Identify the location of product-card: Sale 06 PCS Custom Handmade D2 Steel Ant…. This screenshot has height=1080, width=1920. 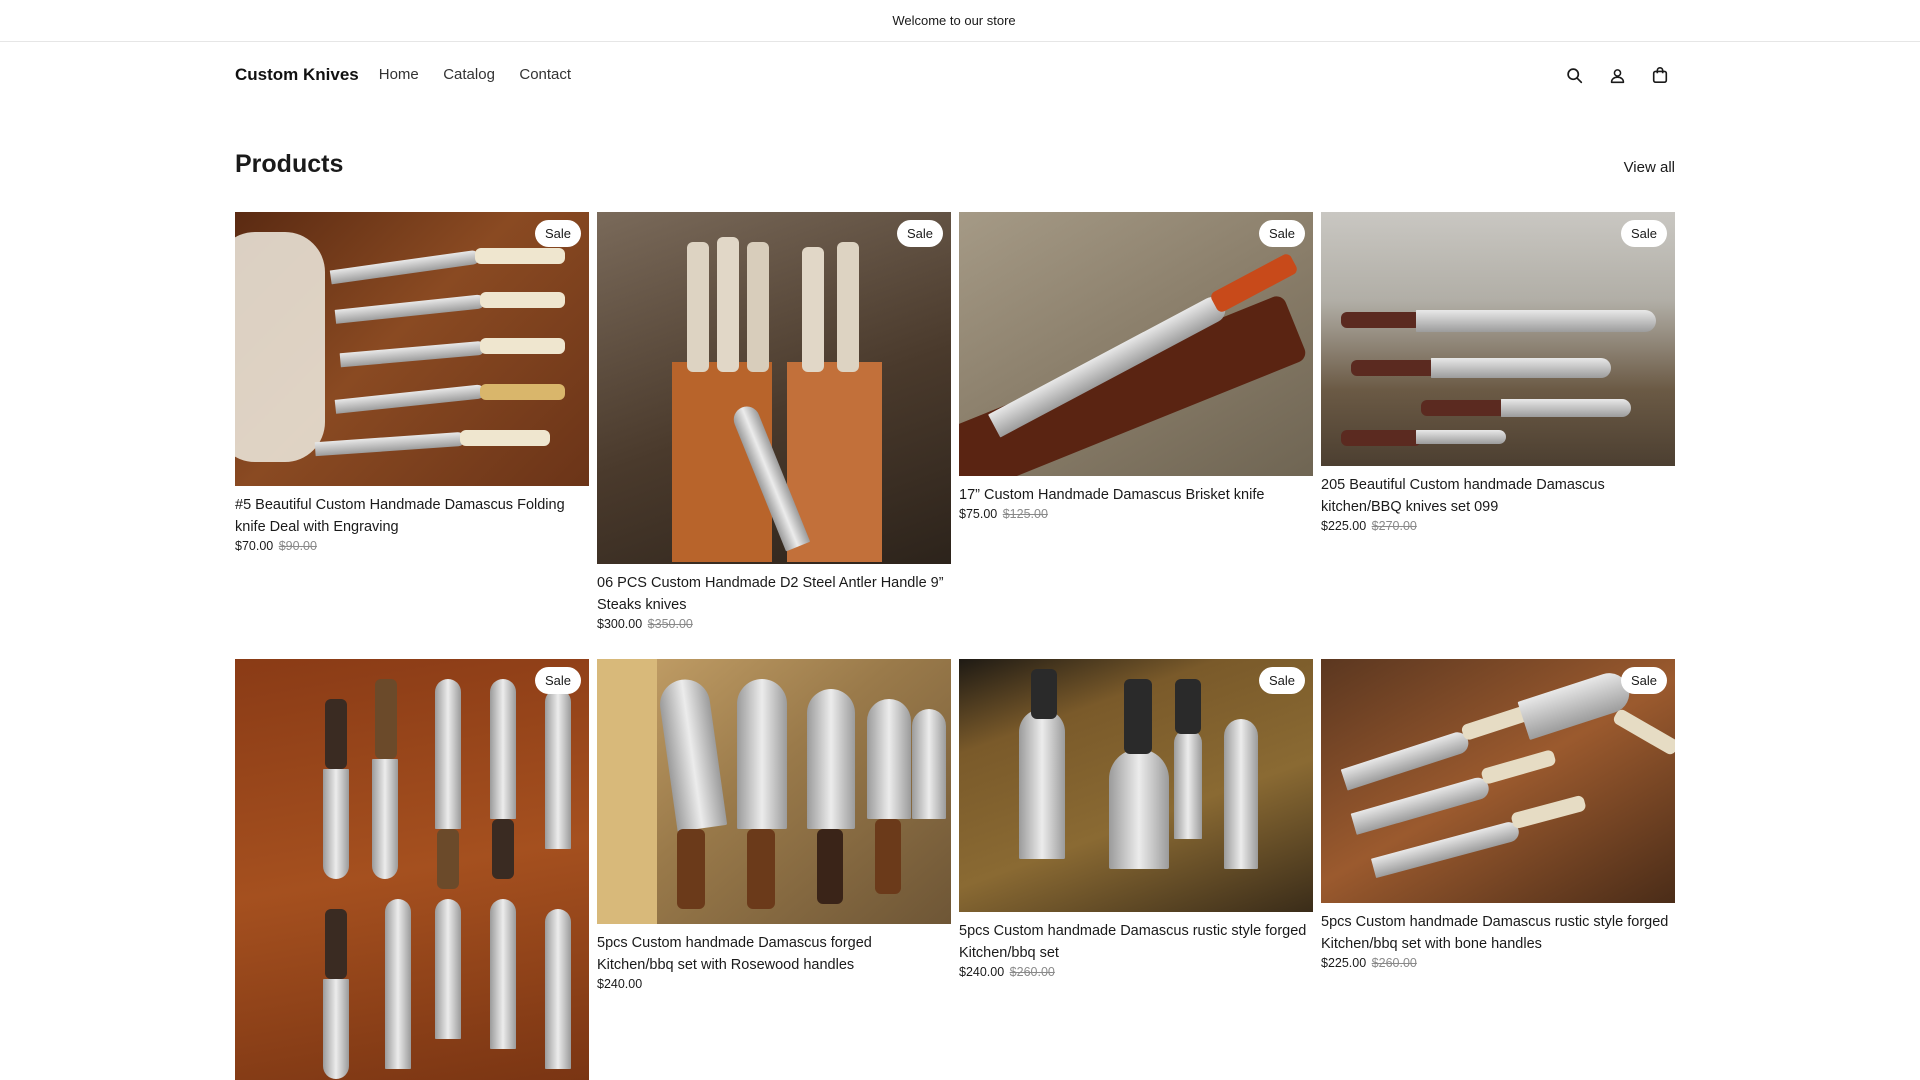
(774, 421).